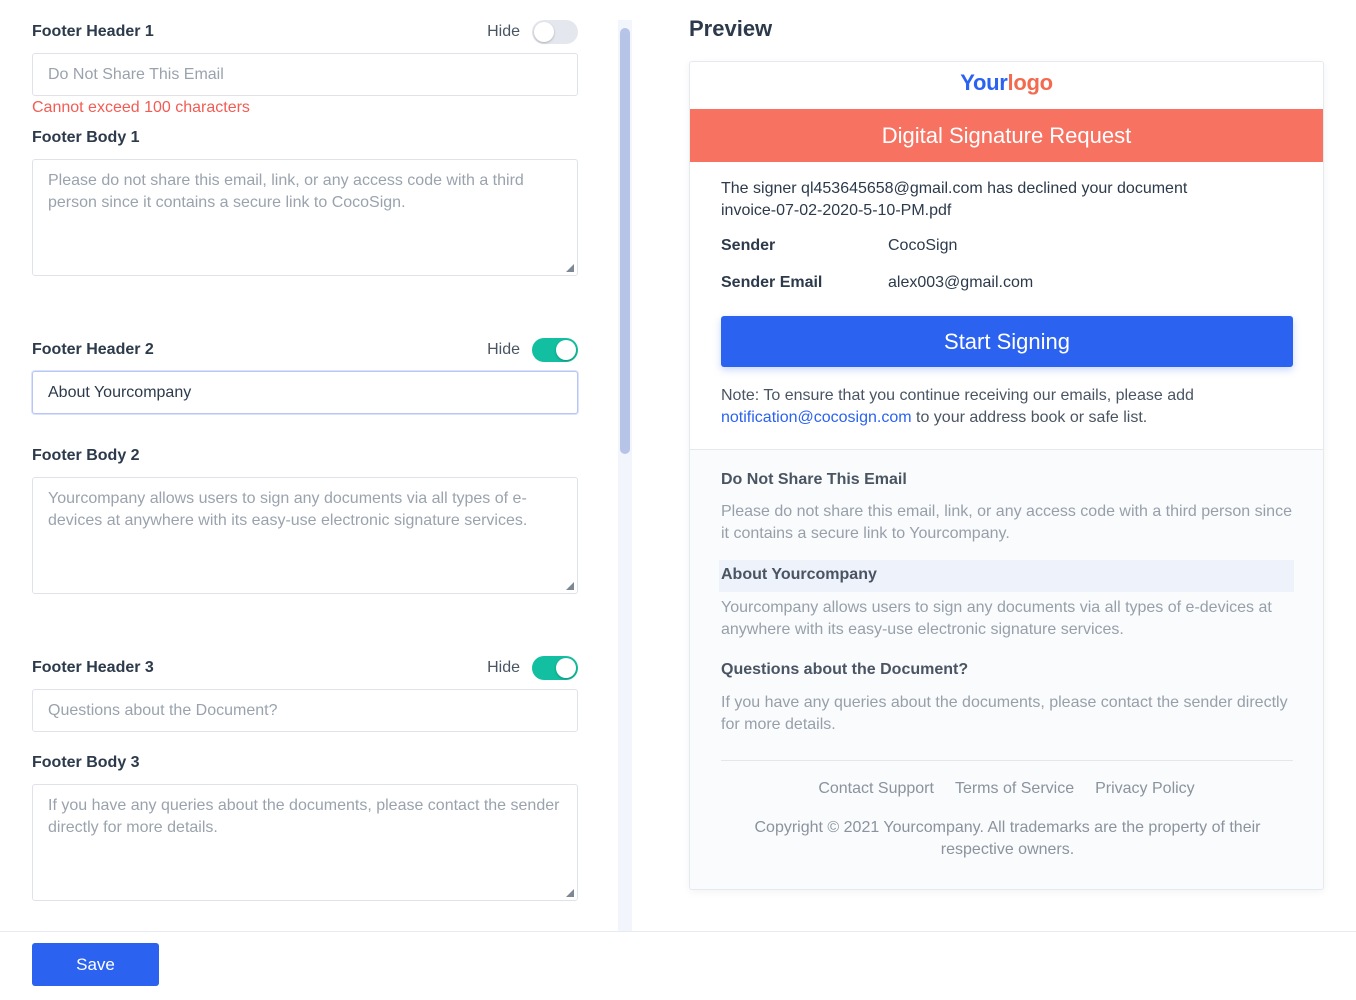 The height and width of the screenshot is (1000, 1356). Describe the element at coordinates (305, 842) in the screenshot. I see `footer-body-3-textarea` at that location.